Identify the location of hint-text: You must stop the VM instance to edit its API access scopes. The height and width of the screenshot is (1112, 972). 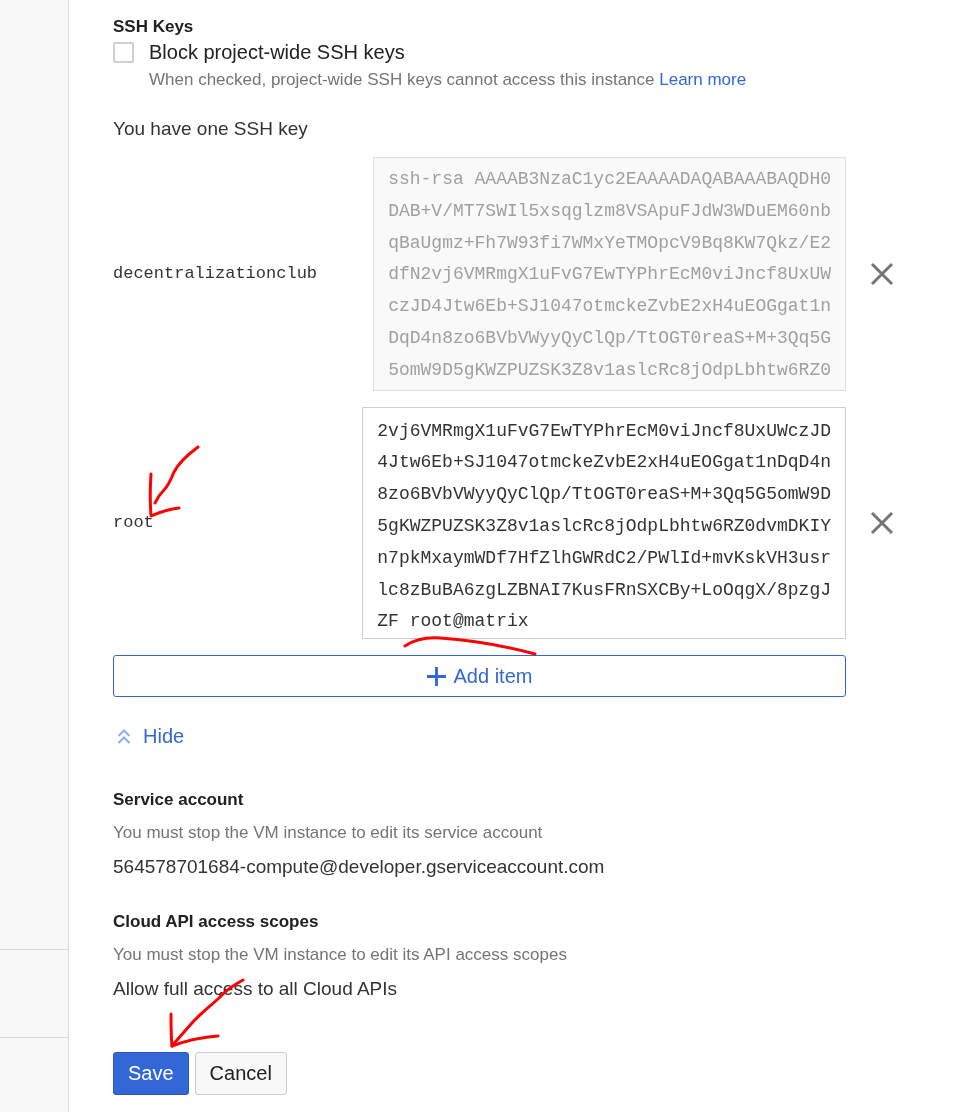
(340, 955).